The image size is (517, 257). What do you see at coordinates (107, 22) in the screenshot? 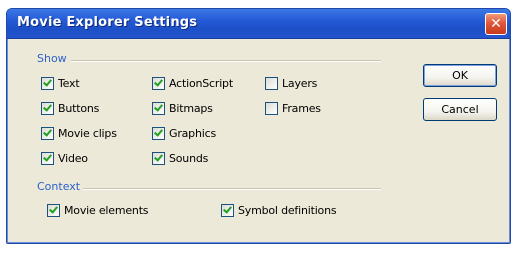
I see `dialog-title: Movie Explorer Settings` at bounding box center [107, 22].